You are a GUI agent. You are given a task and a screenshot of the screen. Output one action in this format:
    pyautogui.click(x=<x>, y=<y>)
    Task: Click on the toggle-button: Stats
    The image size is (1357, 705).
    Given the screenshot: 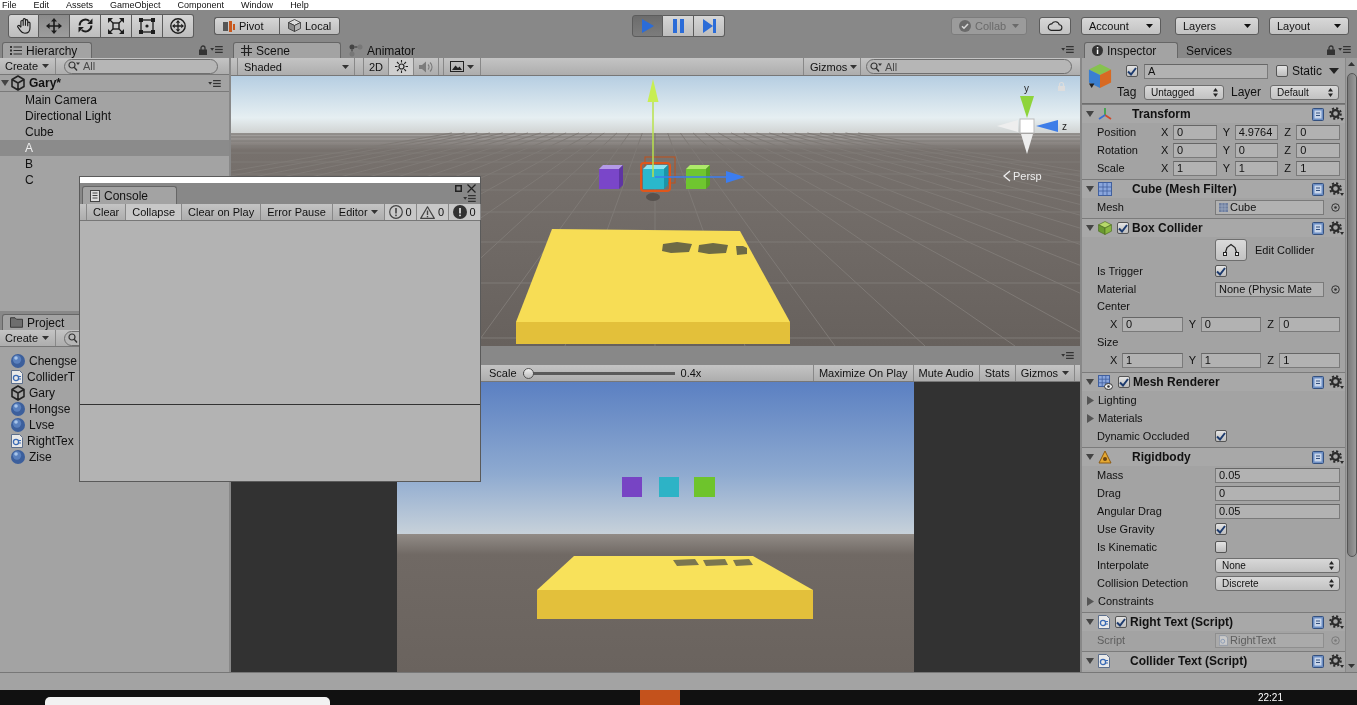 What is the action you would take?
    pyautogui.click(x=996, y=373)
    